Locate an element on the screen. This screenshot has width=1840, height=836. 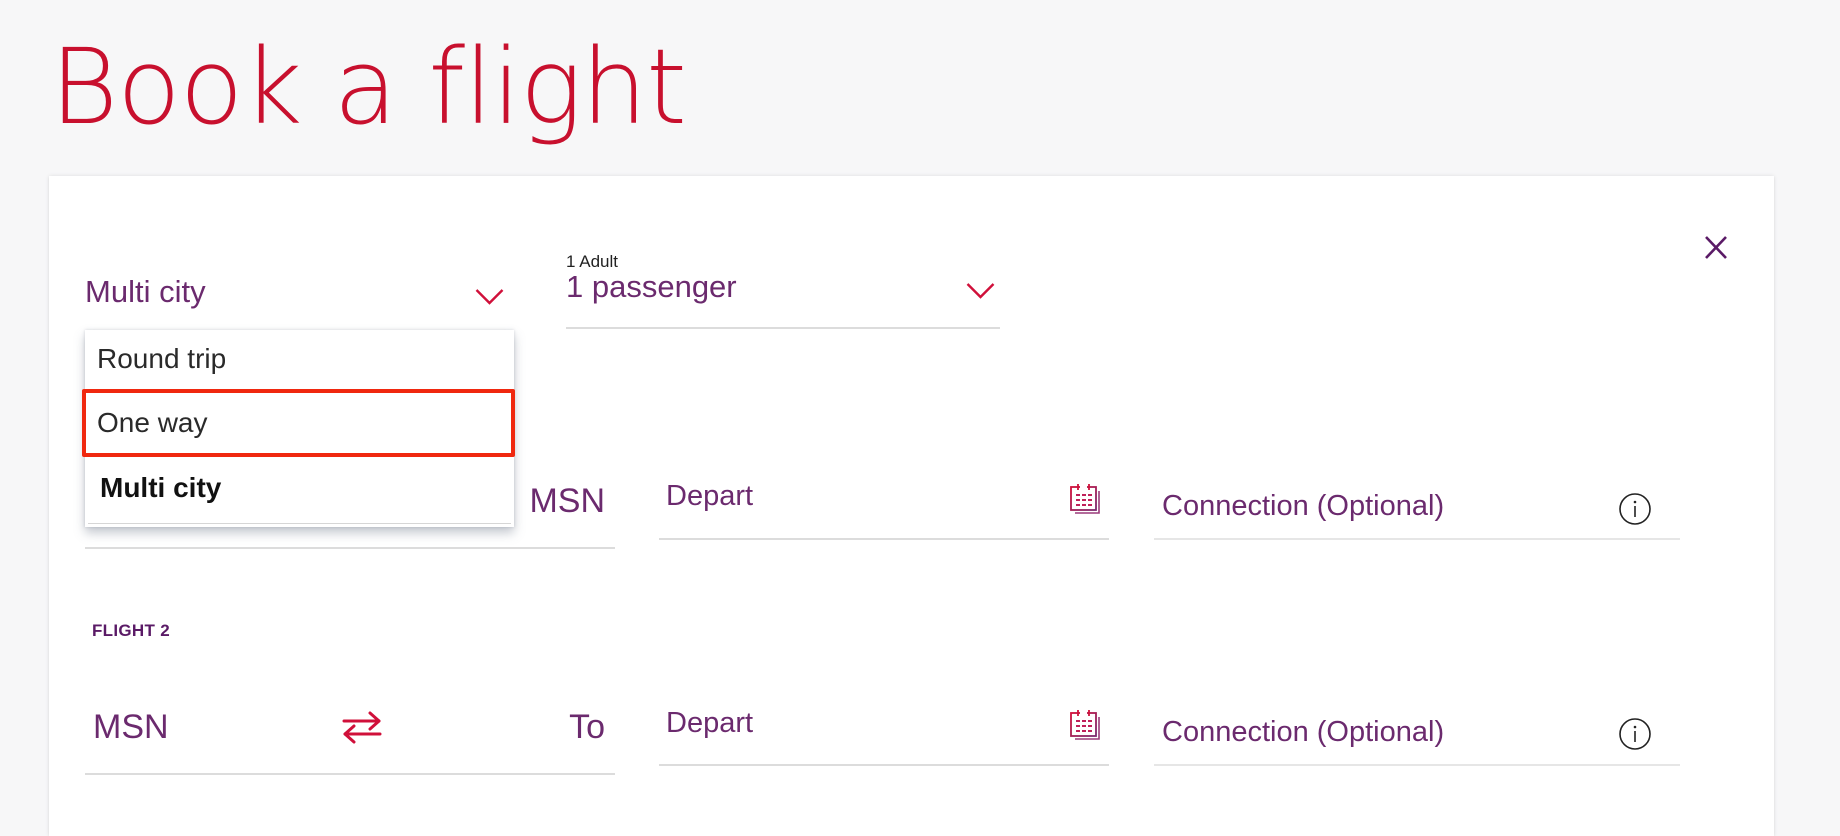
flight-1-connection-field: Connection (Optional) is located at coordinates (1417, 505).